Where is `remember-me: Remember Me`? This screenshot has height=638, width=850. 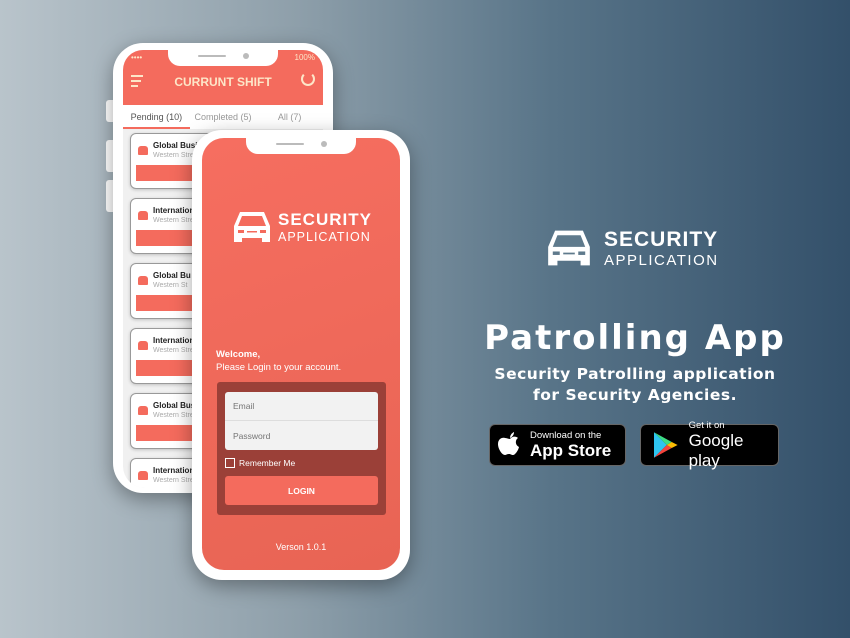
remember-me: Remember Me is located at coordinates (260, 463).